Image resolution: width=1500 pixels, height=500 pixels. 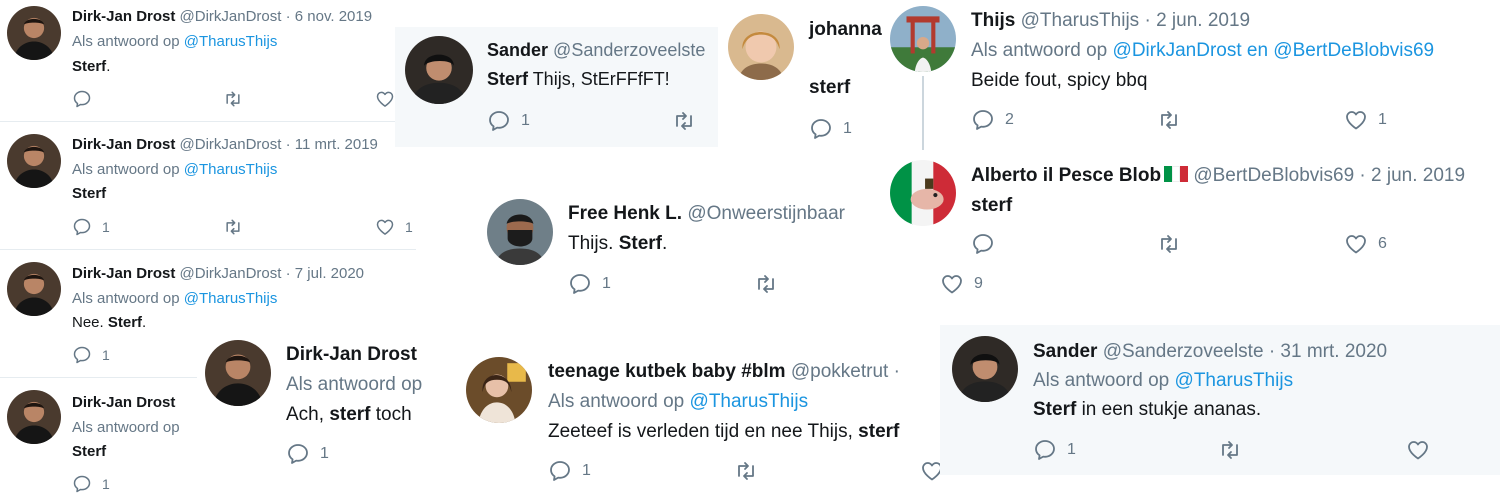 I want to click on author-name: johanna, so click(x=845, y=29).